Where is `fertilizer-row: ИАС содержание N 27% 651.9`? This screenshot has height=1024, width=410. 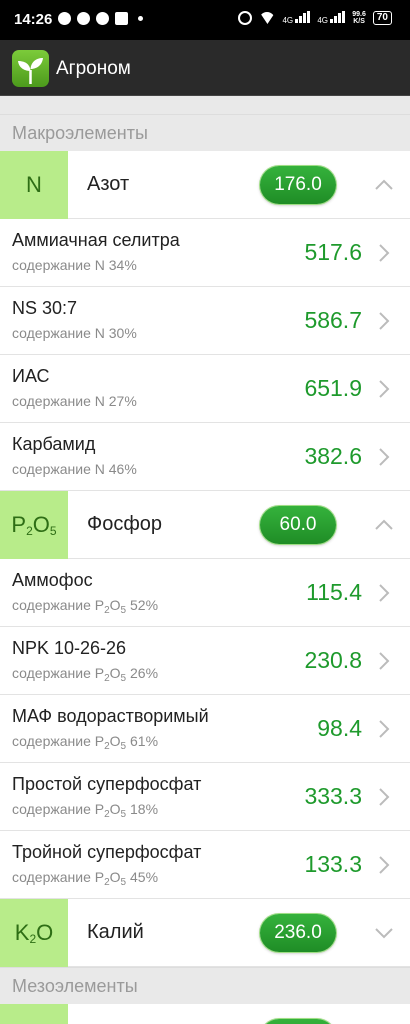
fertilizer-row: ИАС содержание N 27% 651.9 is located at coordinates (205, 389).